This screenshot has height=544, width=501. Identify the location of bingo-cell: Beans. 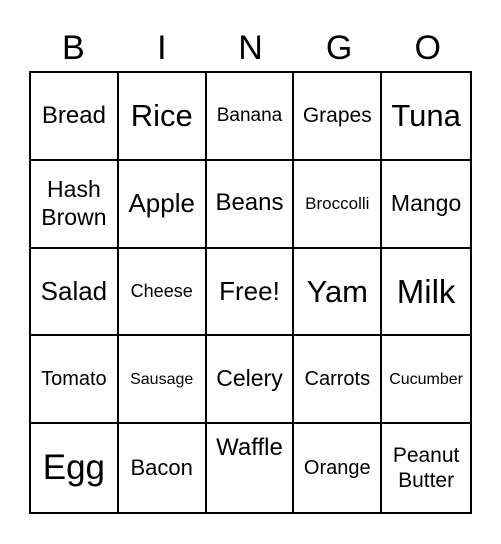
(250, 204).